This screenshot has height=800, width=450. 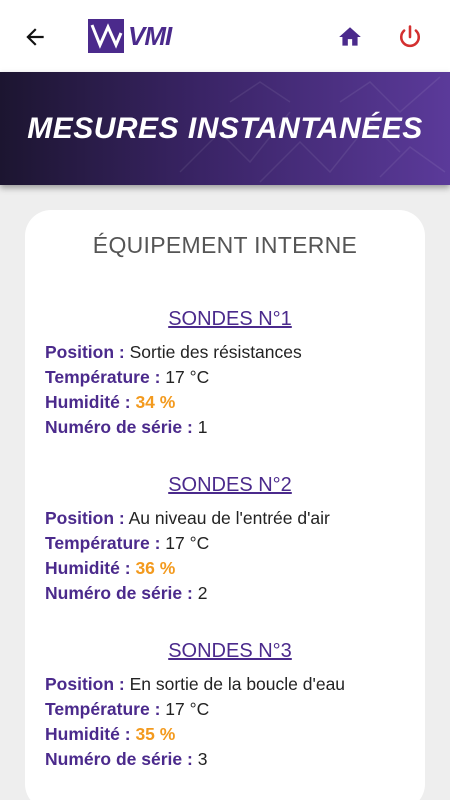 I want to click on logo-mark, so click(x=106, y=36).